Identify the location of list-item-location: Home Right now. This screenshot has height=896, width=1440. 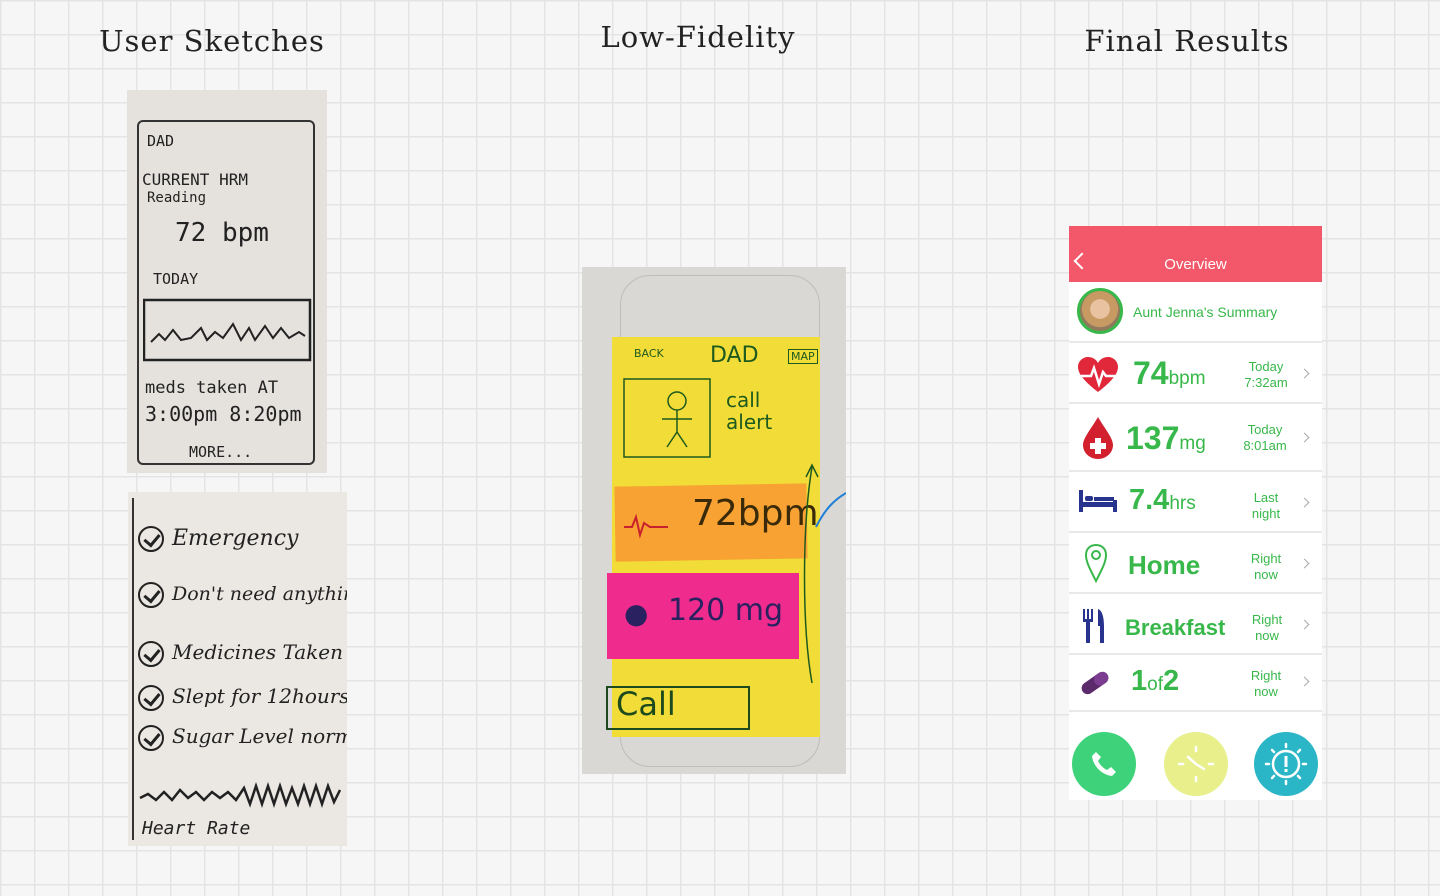
(1195, 563).